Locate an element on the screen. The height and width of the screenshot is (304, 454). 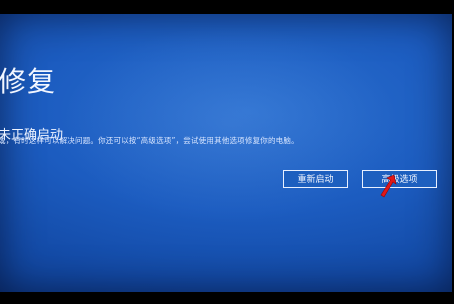
restart-button: 重新启动 is located at coordinates (315, 179).